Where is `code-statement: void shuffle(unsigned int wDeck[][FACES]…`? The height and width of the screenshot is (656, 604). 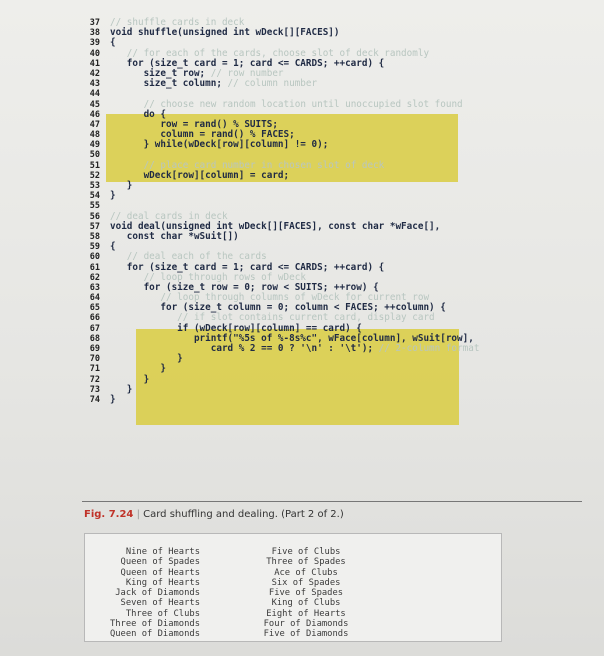
code-statement: void shuffle(unsigned int wDeck[][FACES]… is located at coordinates (225, 33).